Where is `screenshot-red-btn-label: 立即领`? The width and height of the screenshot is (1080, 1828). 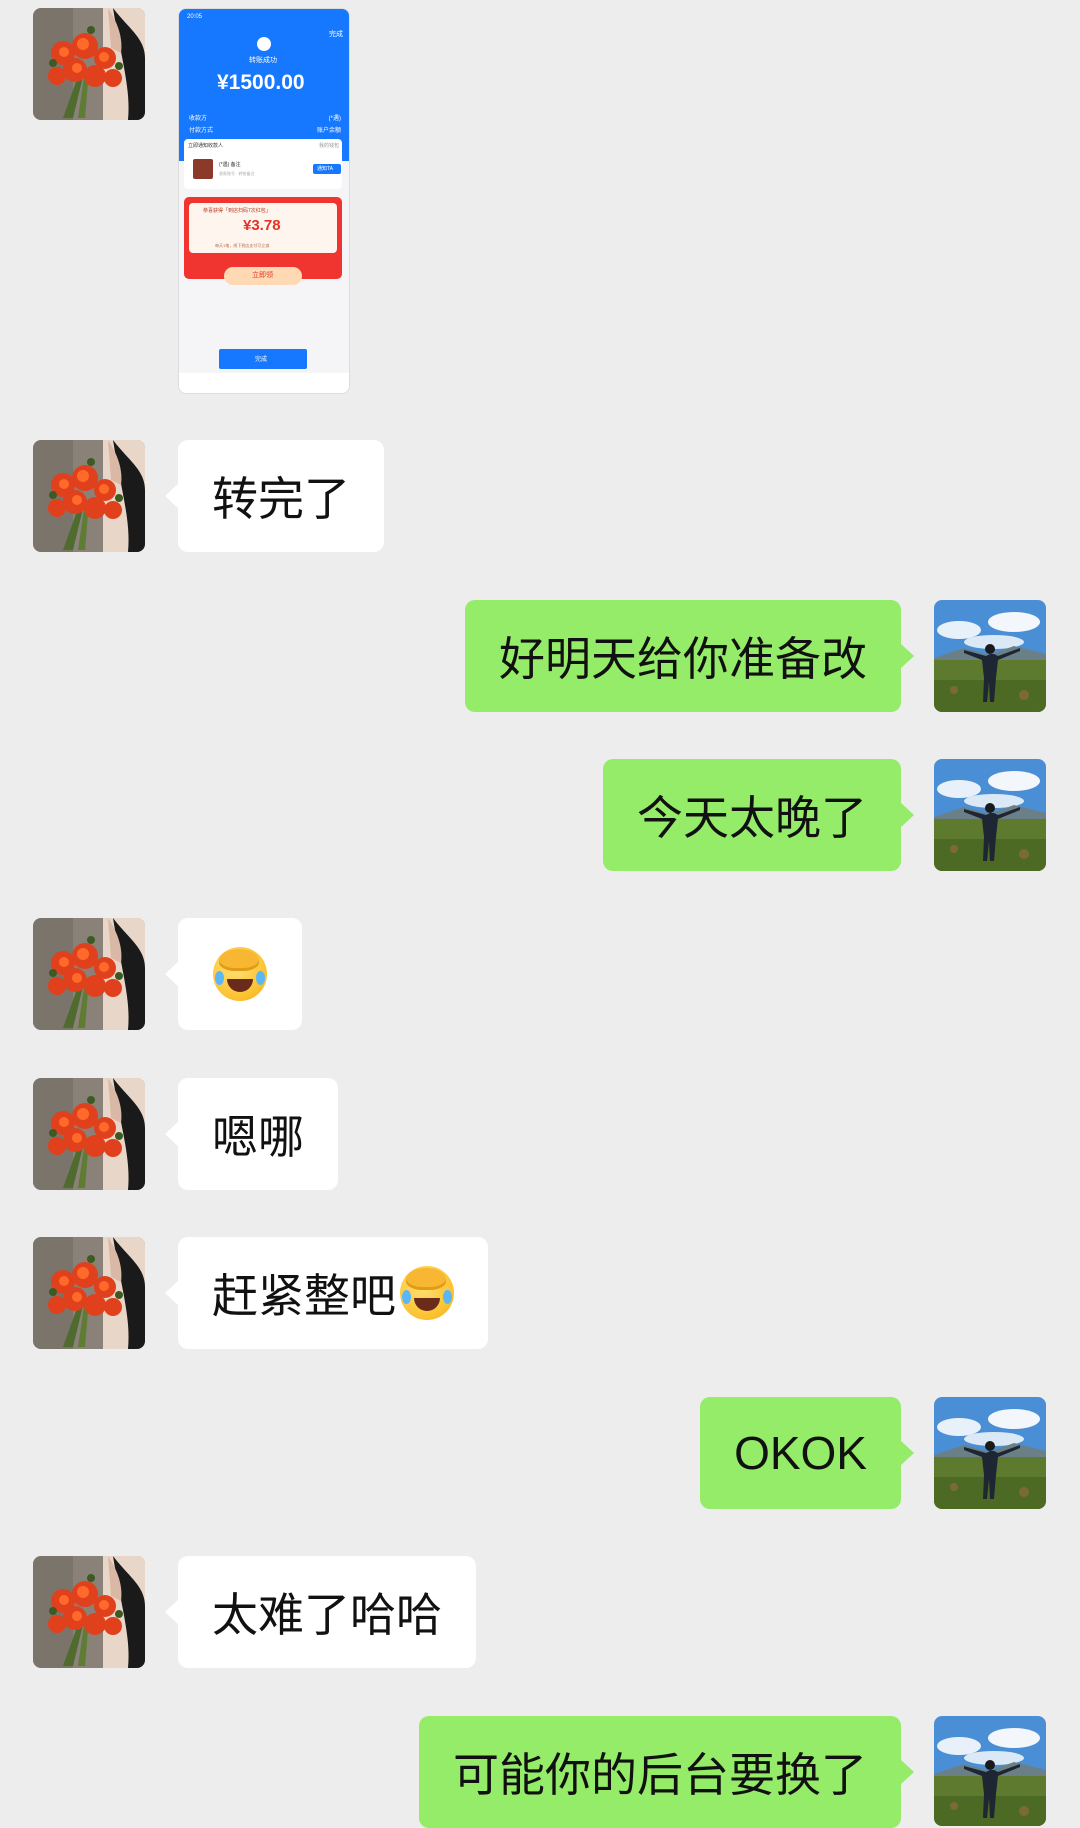 screenshot-red-btn-label: 立即领 is located at coordinates (262, 275).